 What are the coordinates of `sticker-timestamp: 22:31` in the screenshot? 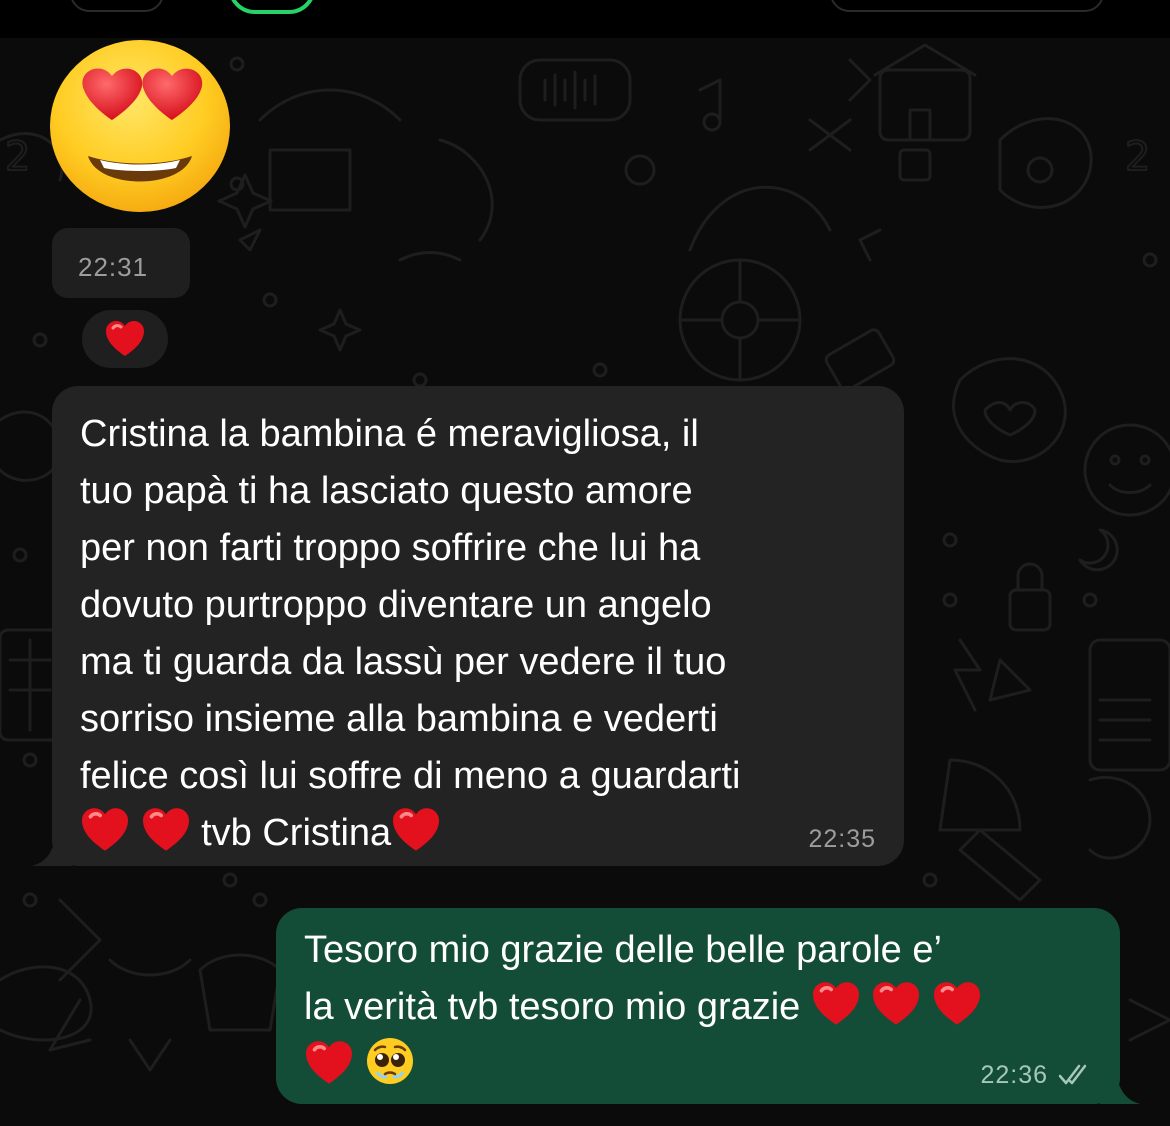 It's located at (121, 263).